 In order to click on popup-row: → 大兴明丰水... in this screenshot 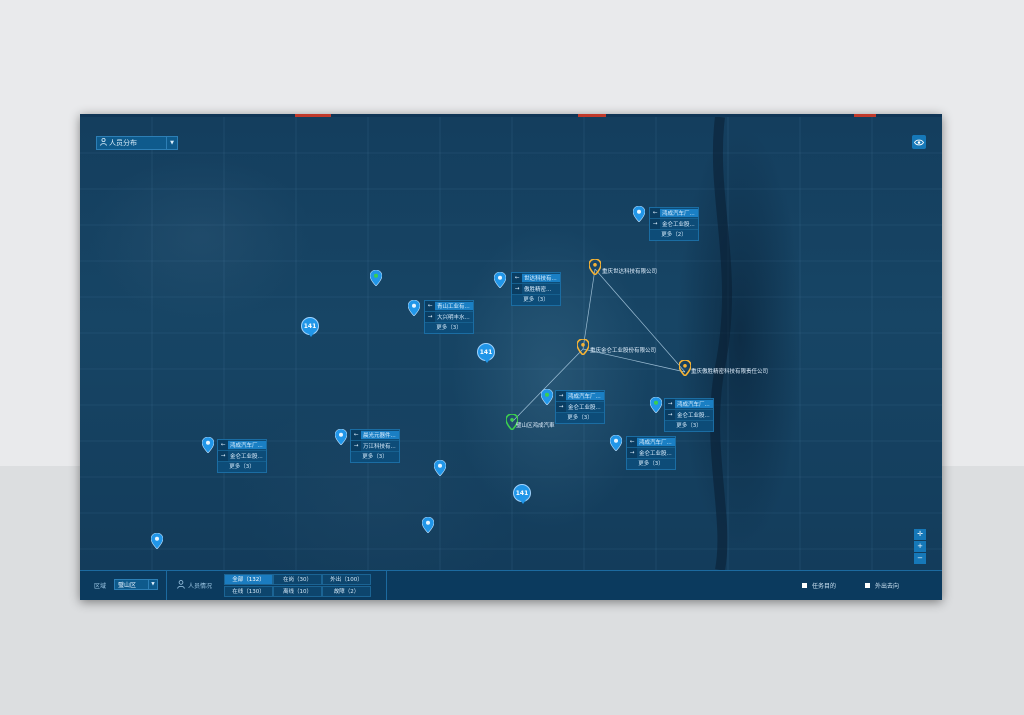, I will do `click(449, 317)`.